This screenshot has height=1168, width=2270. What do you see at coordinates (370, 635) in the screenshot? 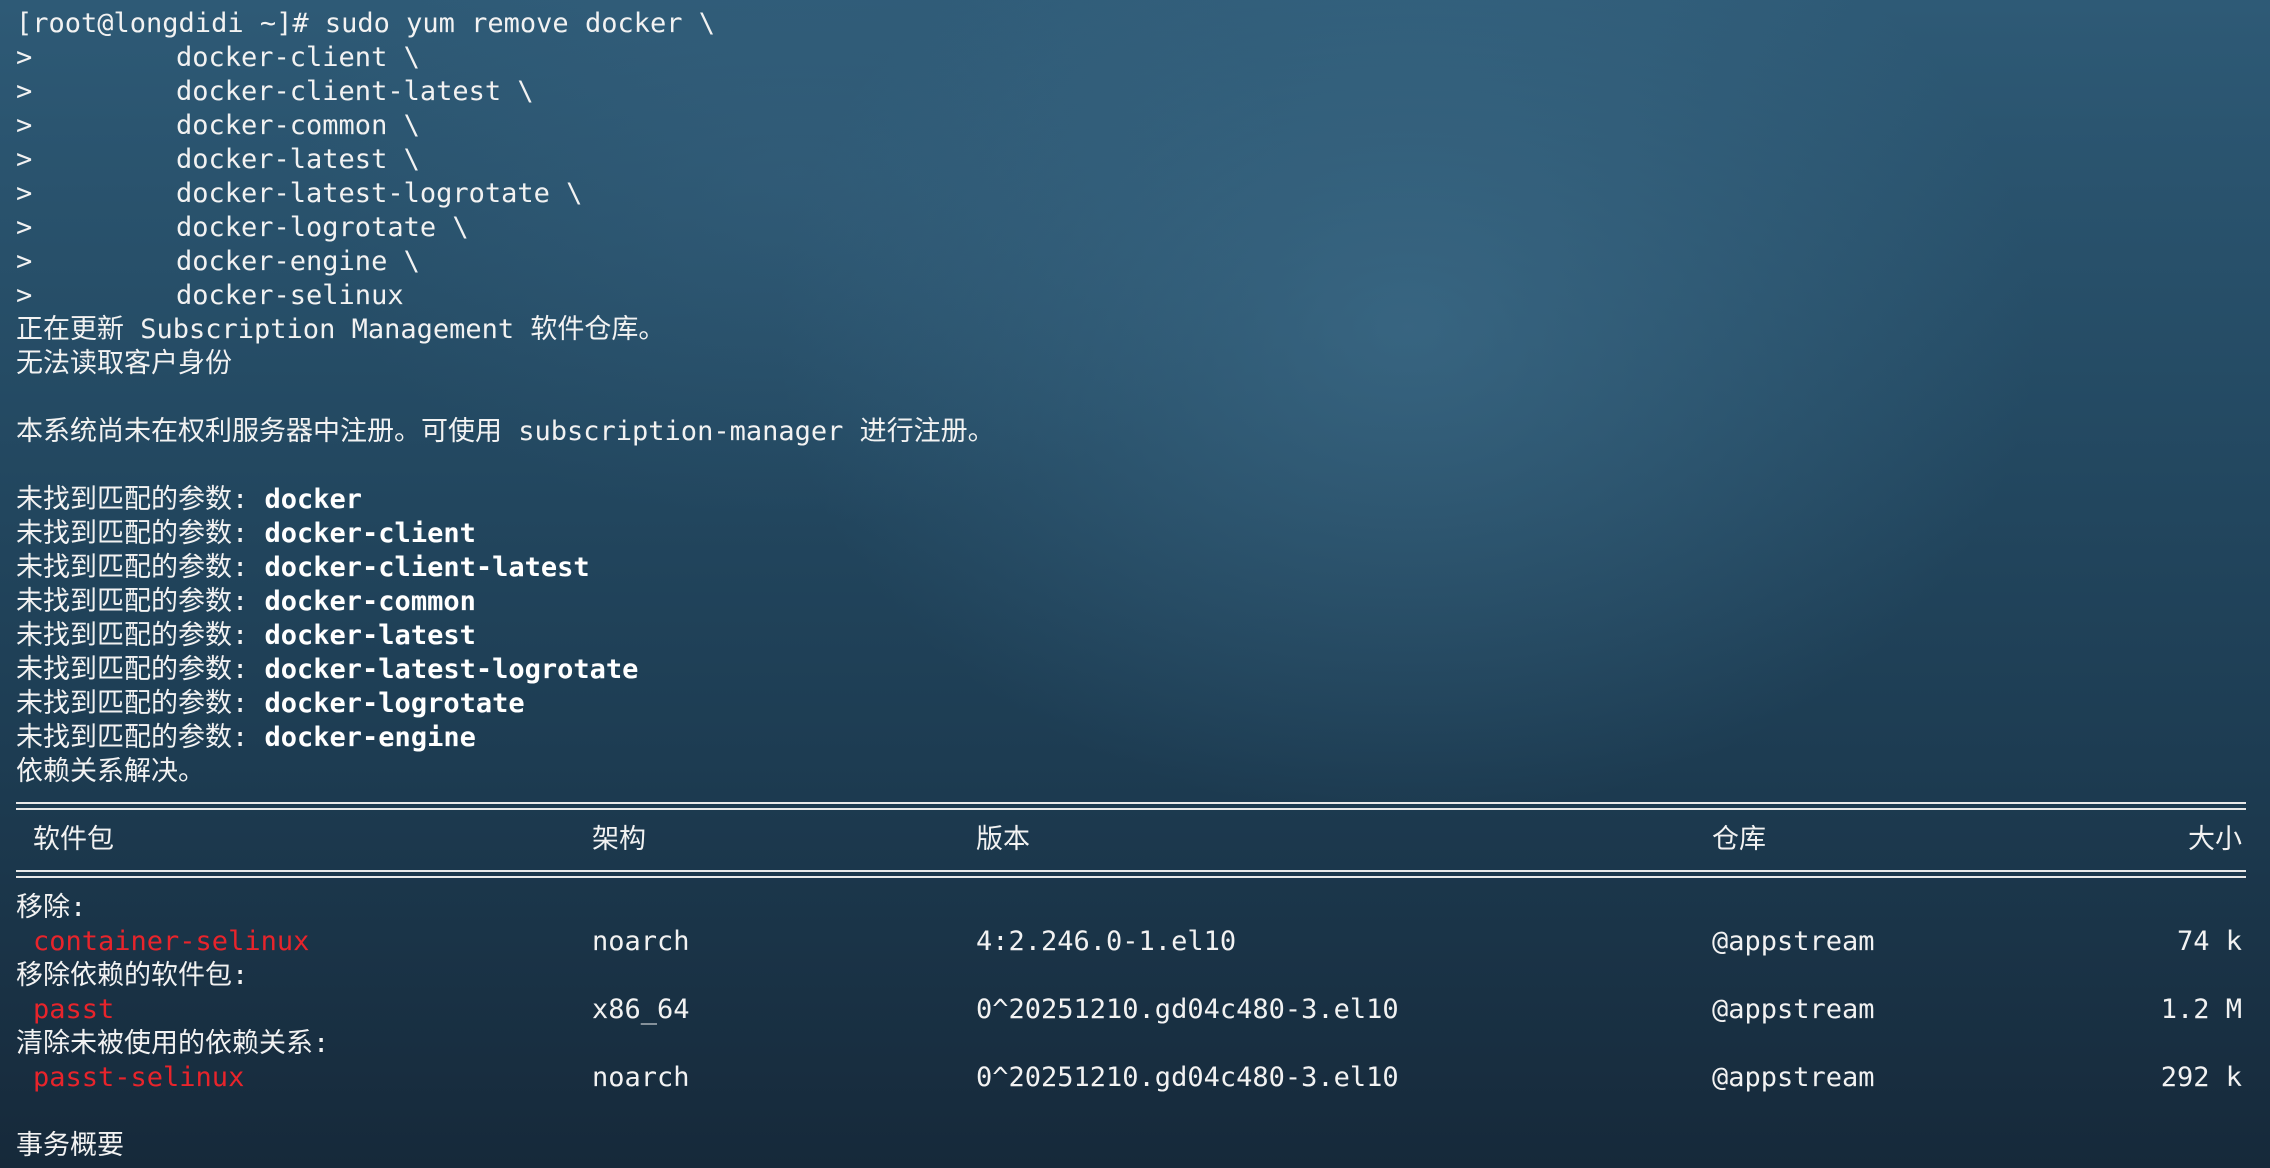
I see `no-match-arg: docker-latest` at bounding box center [370, 635].